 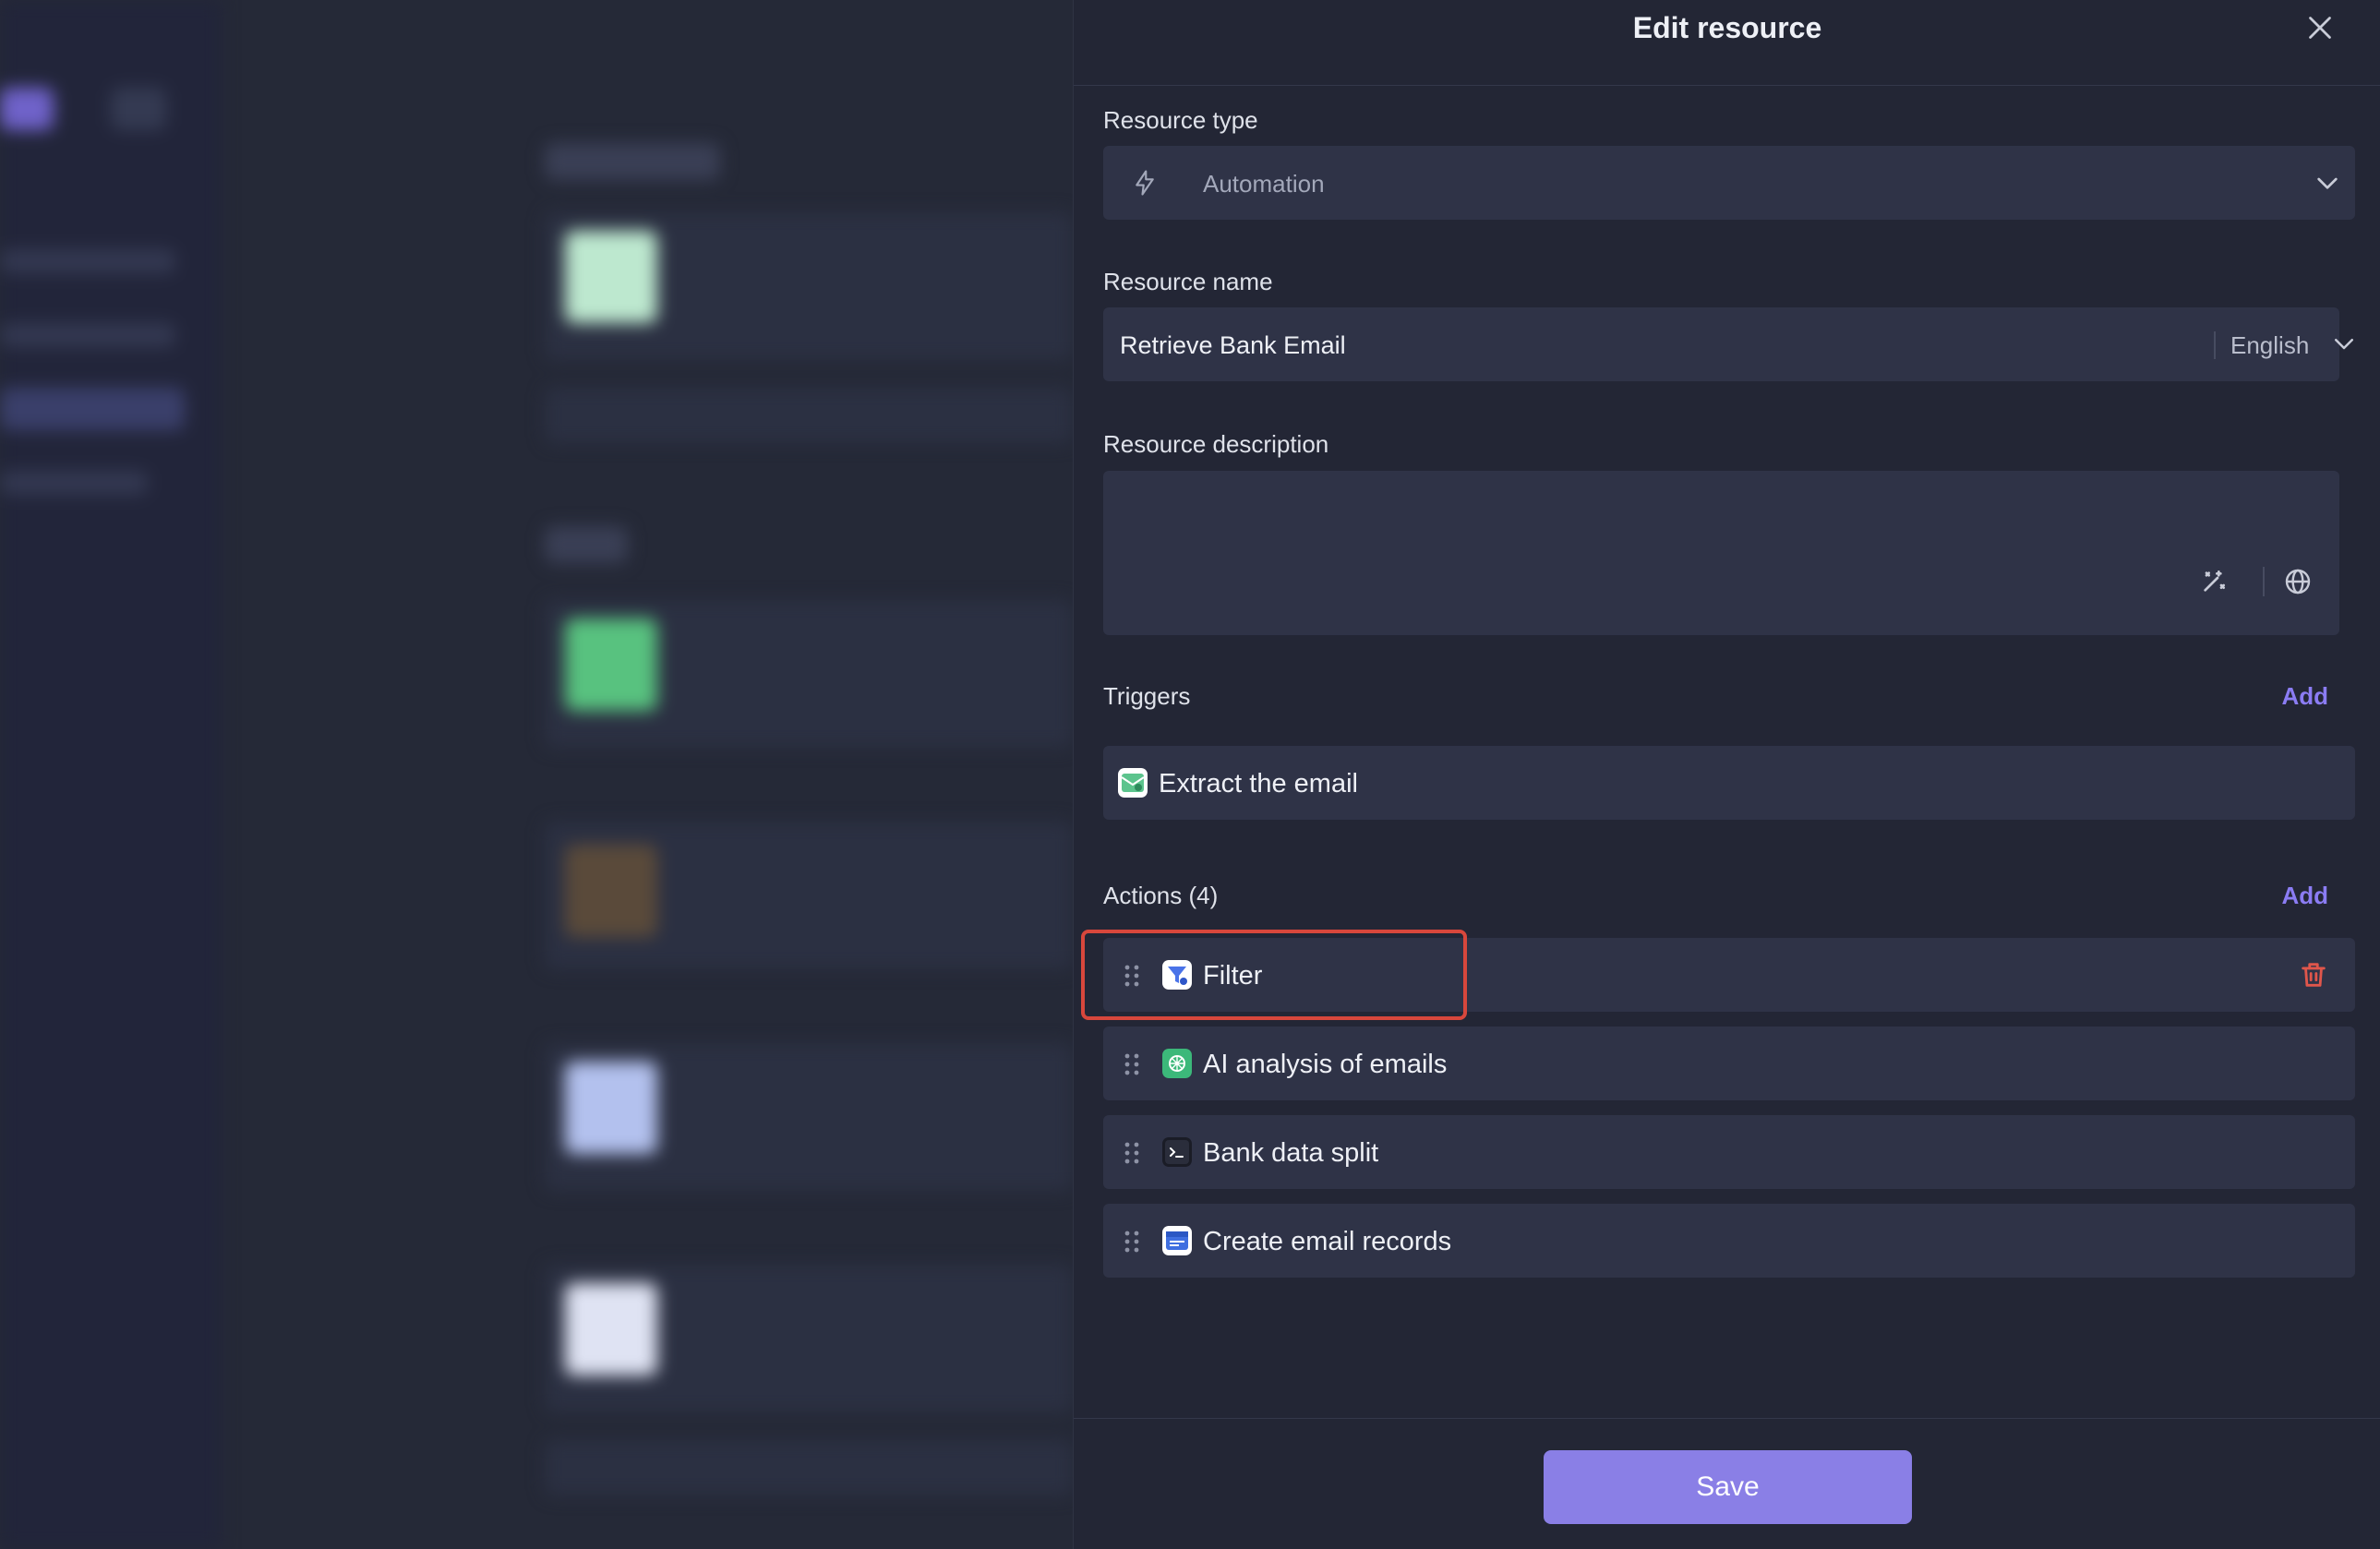 What do you see at coordinates (1264, 184) in the screenshot?
I see `resource-type-value: Automation` at bounding box center [1264, 184].